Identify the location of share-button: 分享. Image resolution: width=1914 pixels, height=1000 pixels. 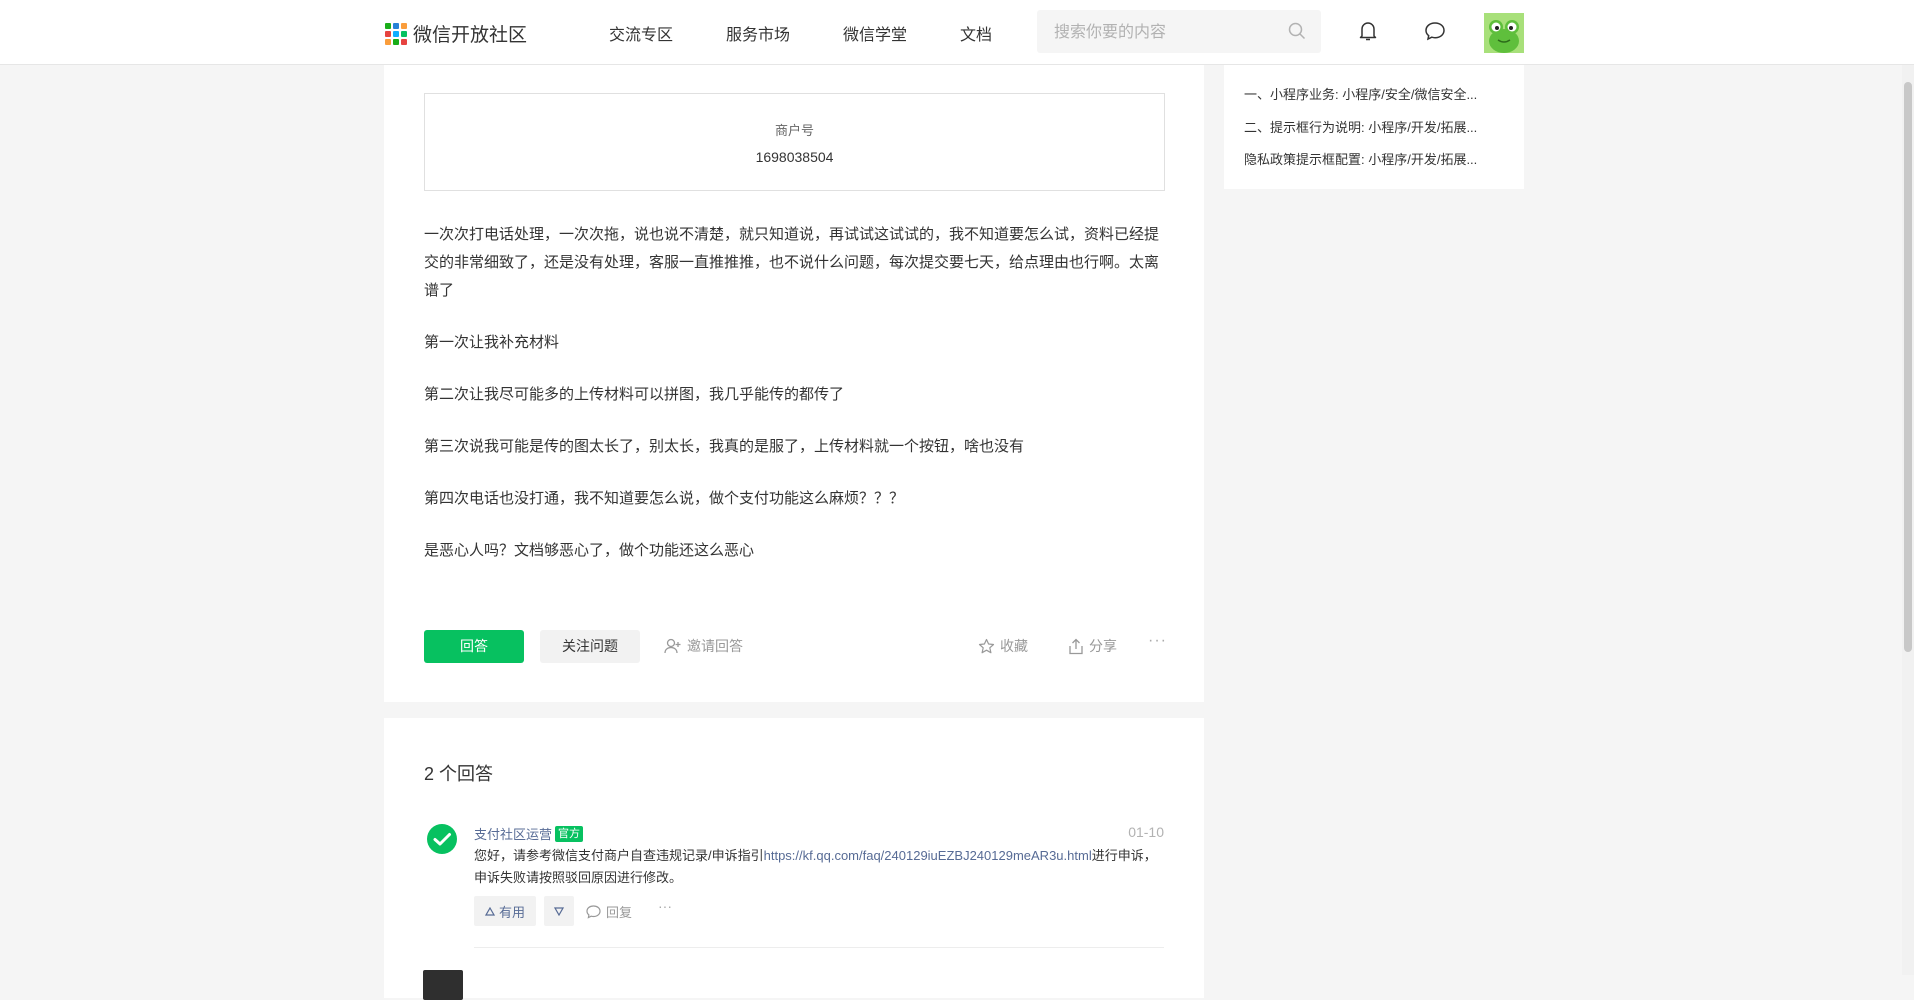
(1092, 646).